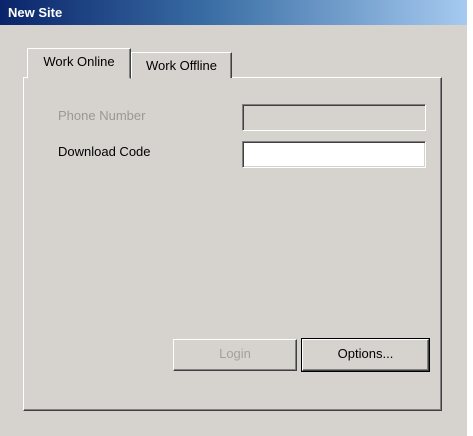 This screenshot has width=473, height=436. What do you see at coordinates (233, 12) in the screenshot?
I see `dialog-title: New Site` at bounding box center [233, 12].